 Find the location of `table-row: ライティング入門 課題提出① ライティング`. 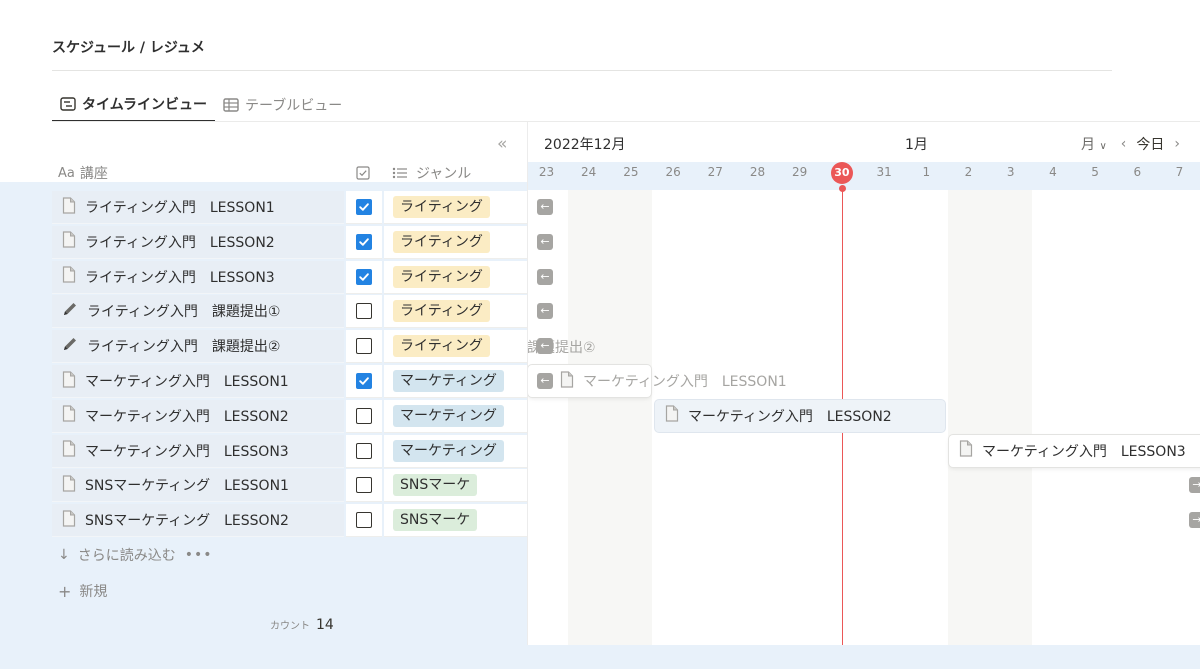

table-row: ライティング入門 課題提出① ライティング is located at coordinates (289, 312).